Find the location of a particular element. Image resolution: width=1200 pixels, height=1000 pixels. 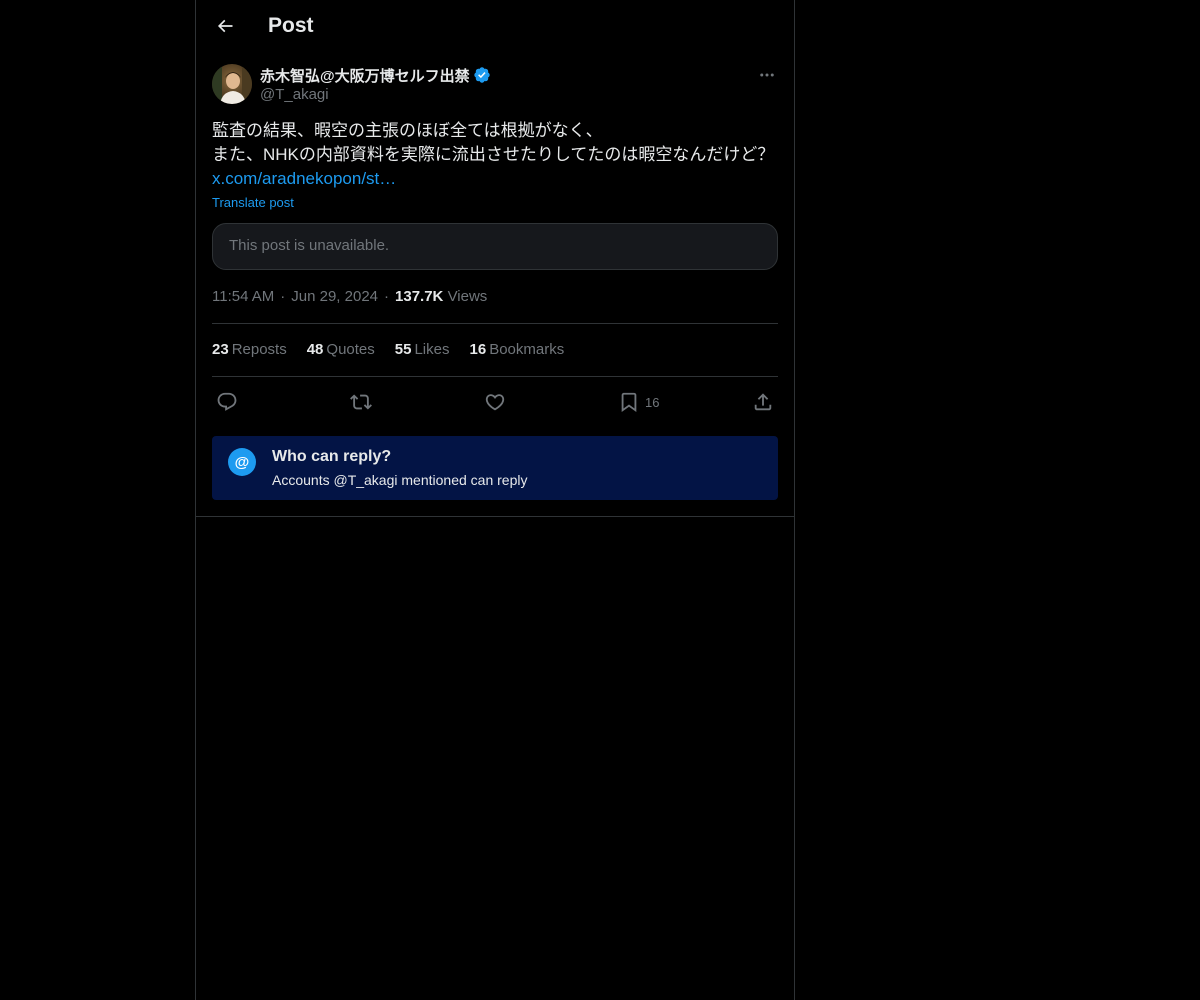

display-name-row: 赤木智弘@大阪万博セルフ出禁 is located at coordinates (375, 75).